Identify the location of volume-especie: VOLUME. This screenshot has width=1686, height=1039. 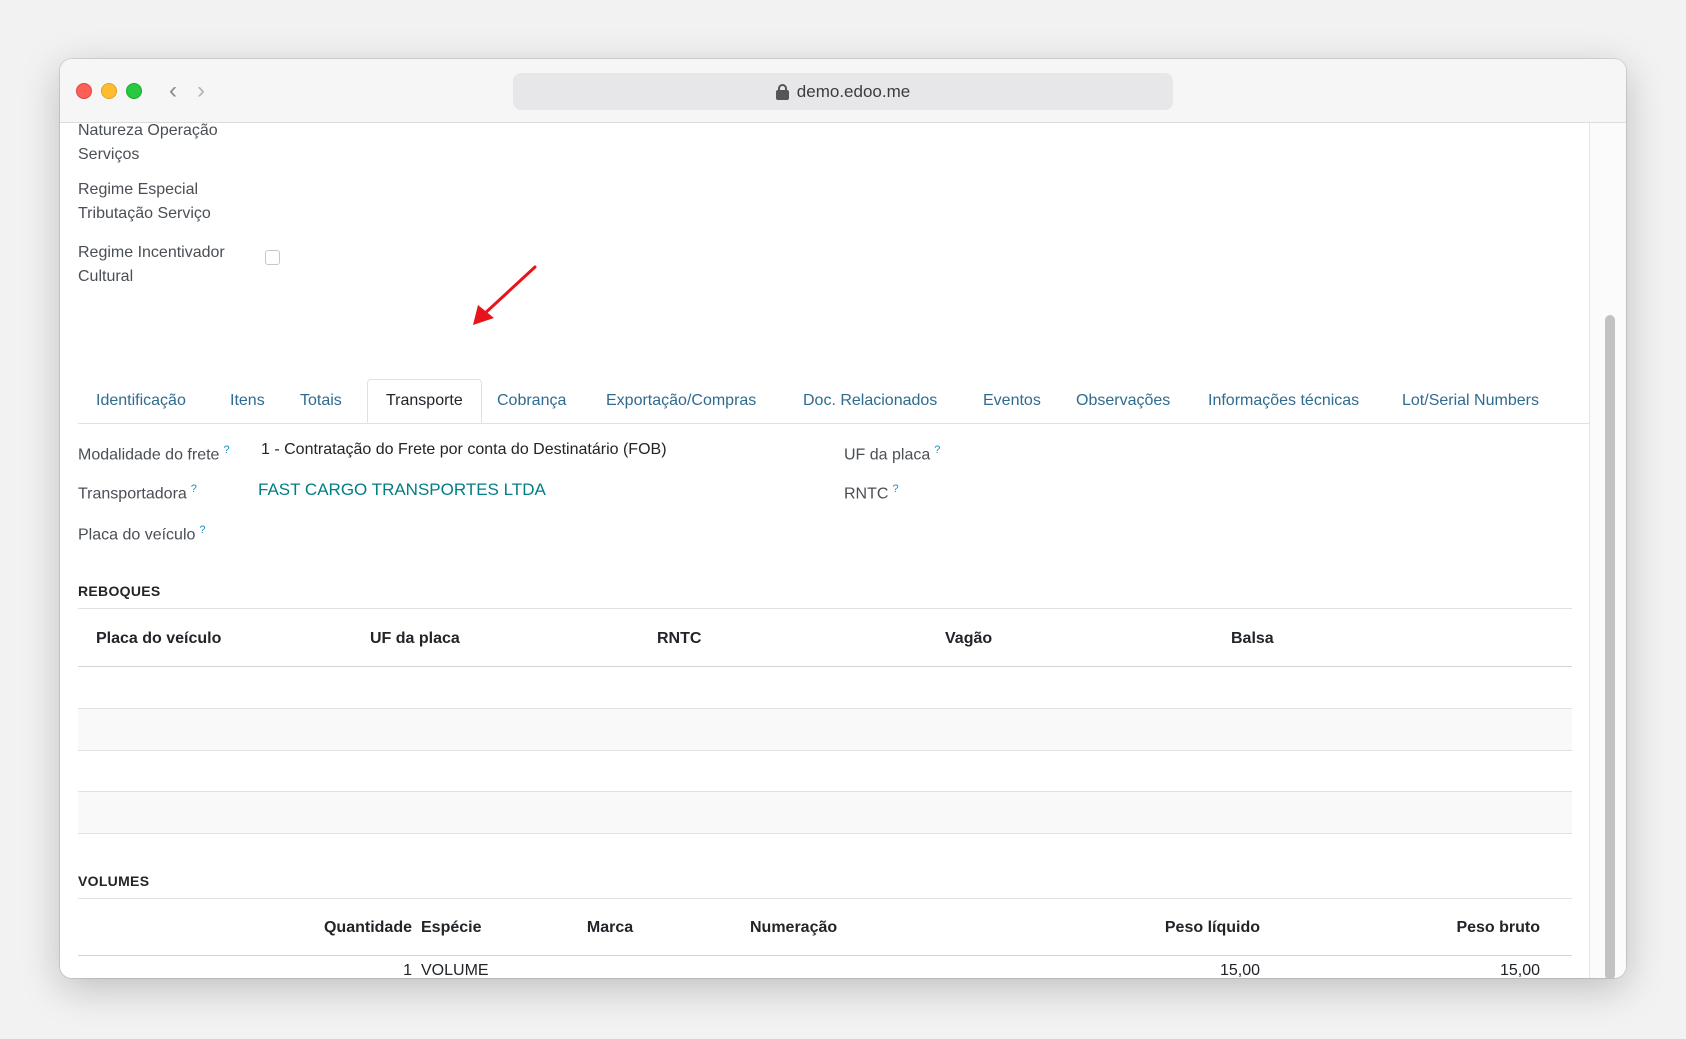
(455, 970).